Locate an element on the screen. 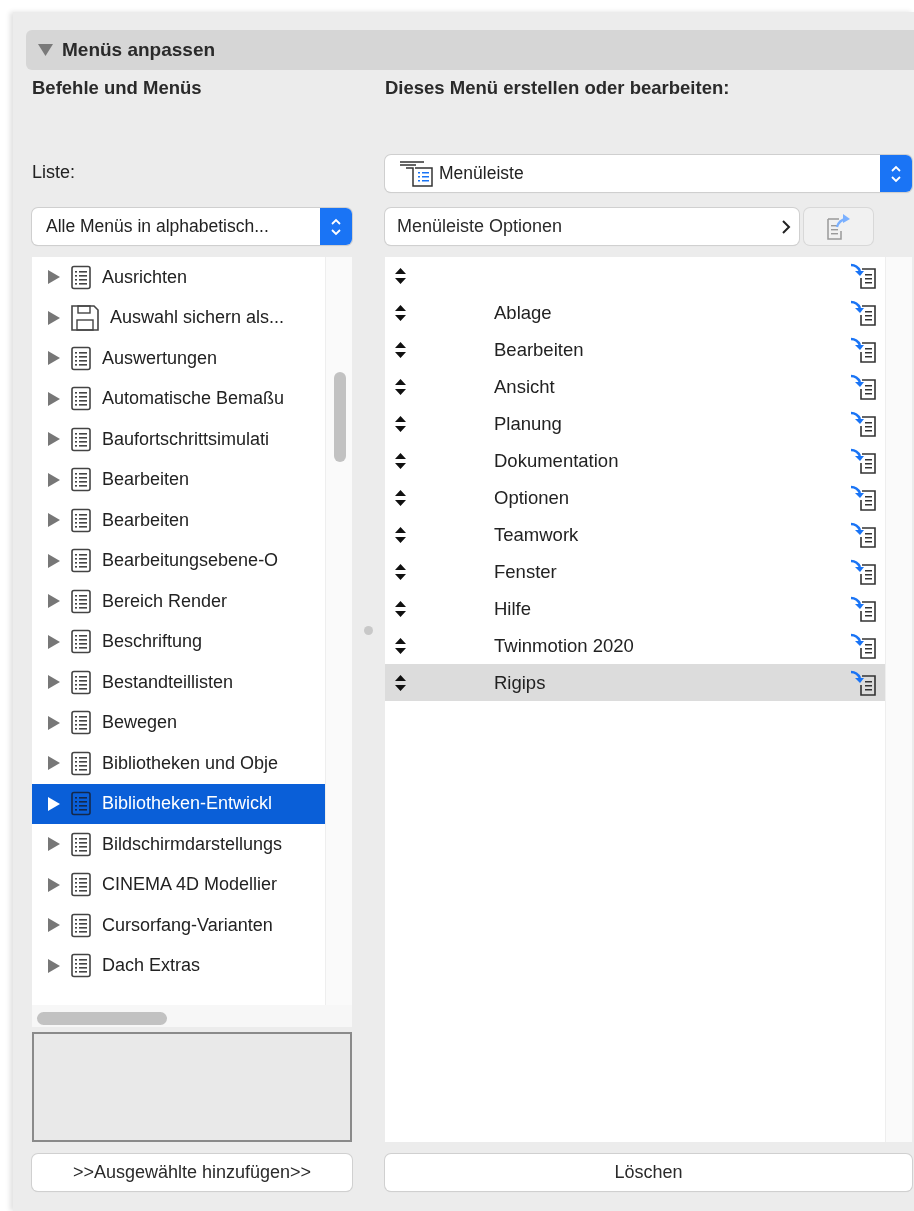  command-list-item: Baufortschrittsimulati is located at coordinates (178, 439).